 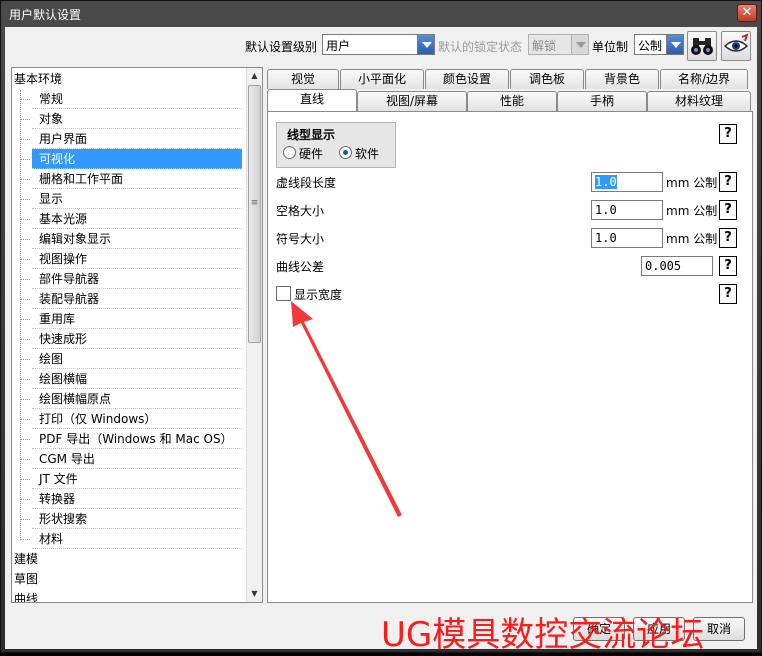 What do you see at coordinates (131, 459) in the screenshot?
I see `tree-item: CGM 导出` at bounding box center [131, 459].